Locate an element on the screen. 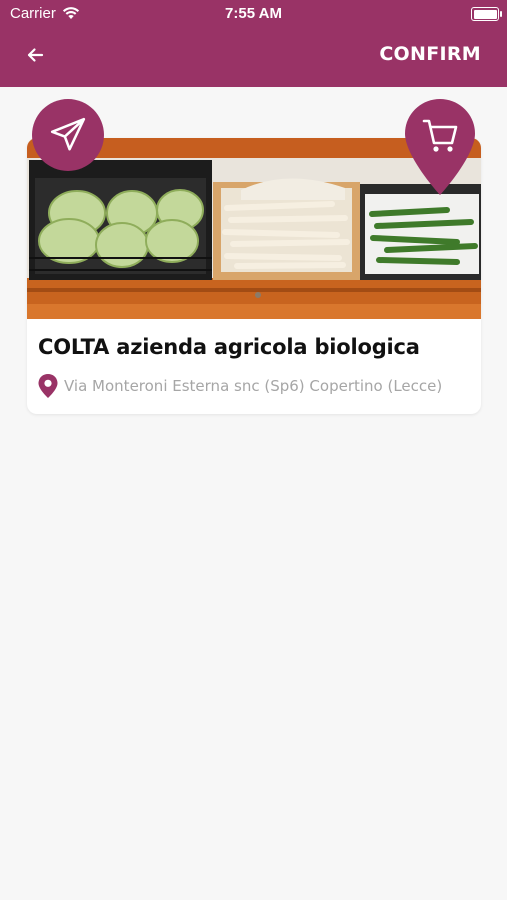 The height and width of the screenshot is (900, 507). back-button is located at coordinates (35, 55).